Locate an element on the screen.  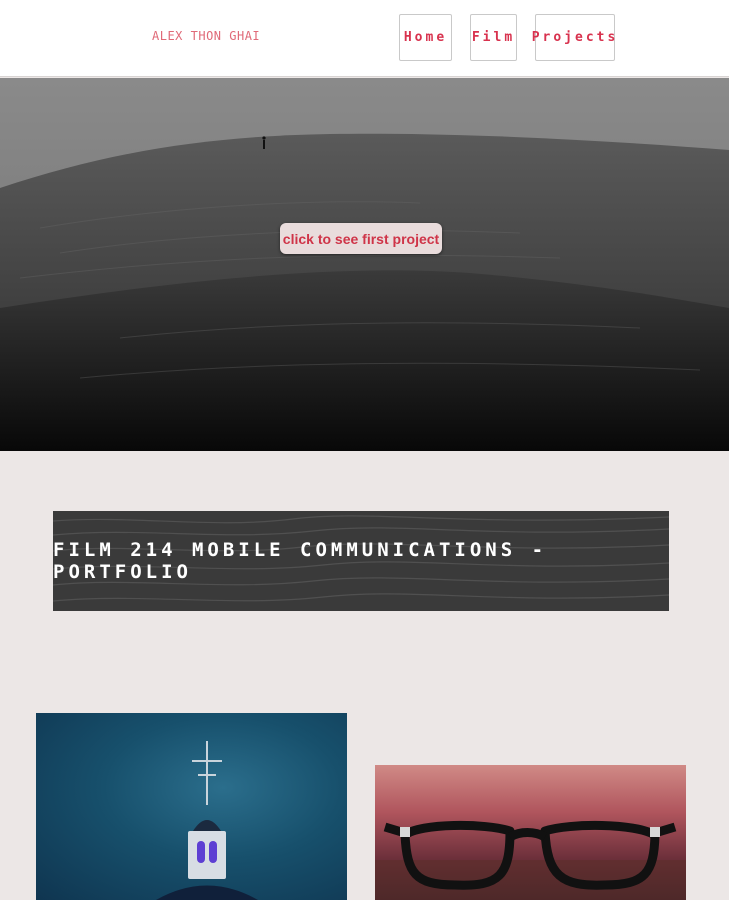
site-header: ALEX THON GHAI Home Film Projects is located at coordinates (364, 38).